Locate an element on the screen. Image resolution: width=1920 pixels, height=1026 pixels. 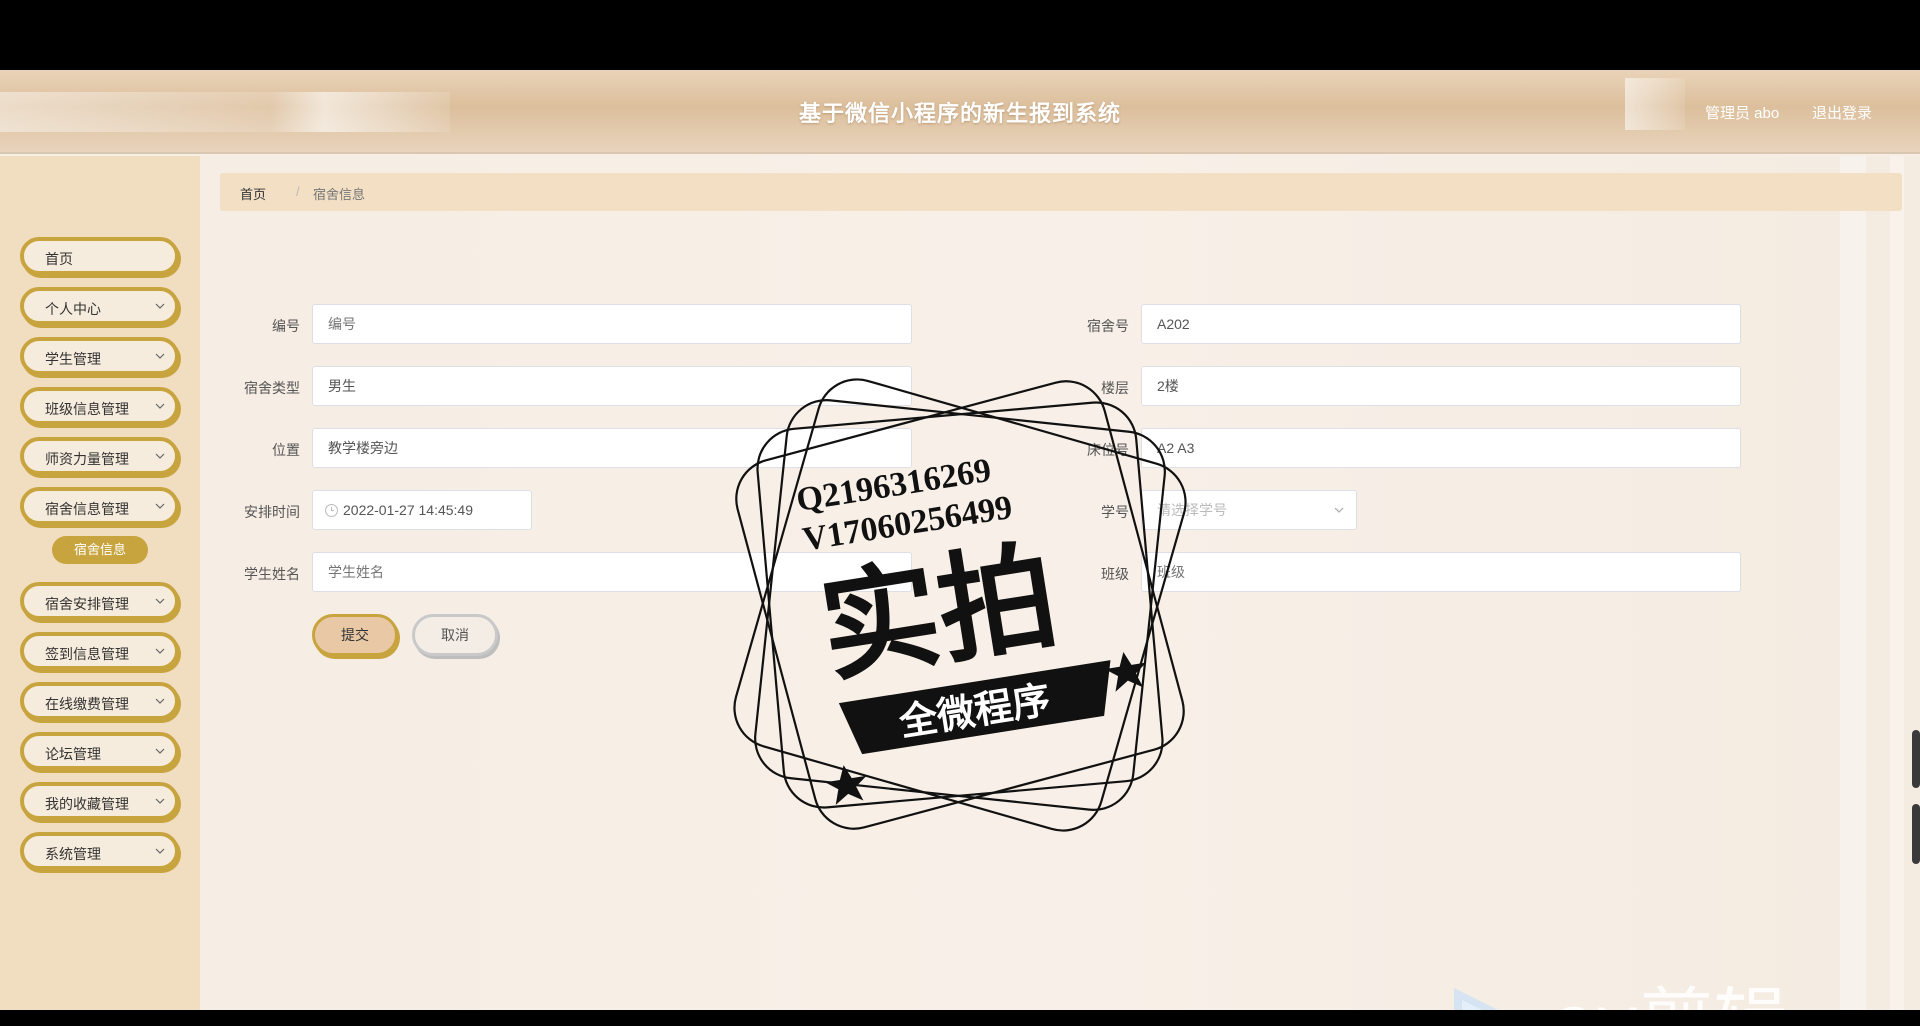
app-title: 基于微信小程序的新生报到系统 is located at coordinates (959, 113).